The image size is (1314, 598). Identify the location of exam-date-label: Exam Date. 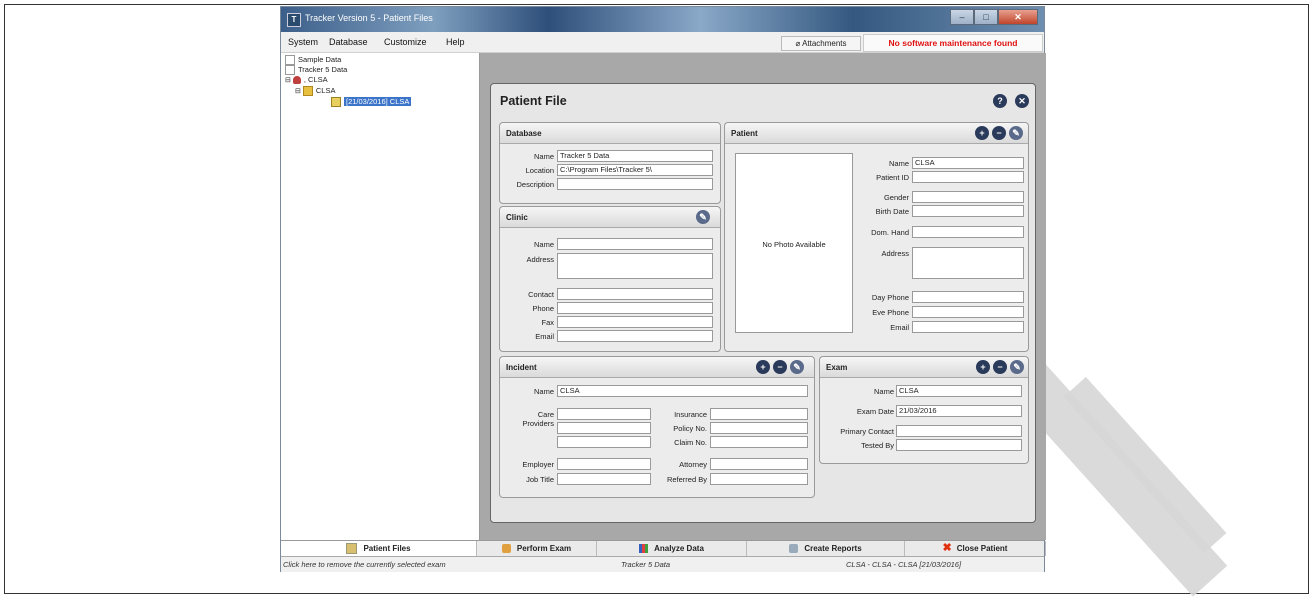
(875, 411).